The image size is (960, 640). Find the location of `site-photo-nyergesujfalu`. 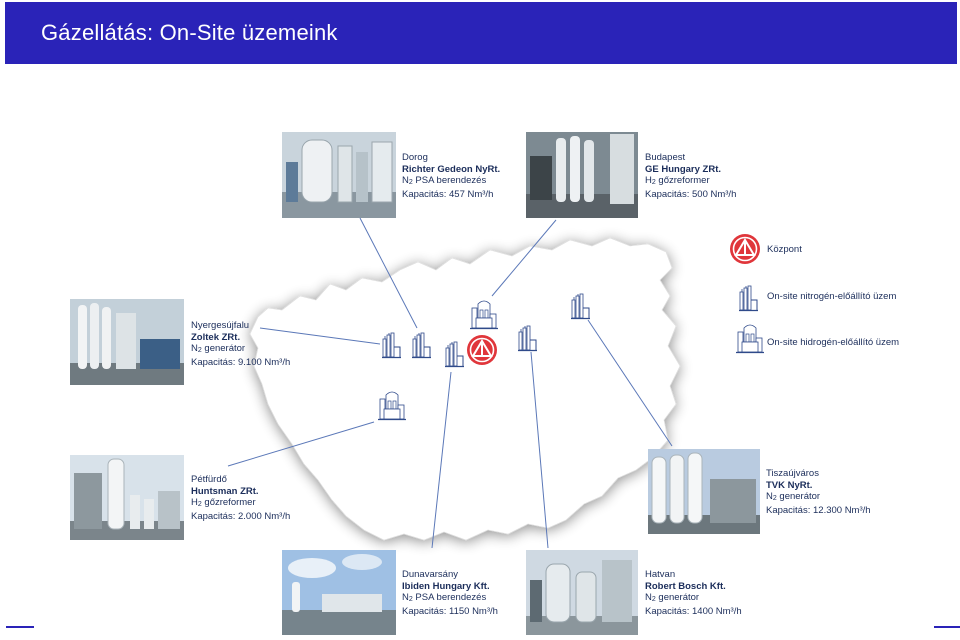

site-photo-nyergesujfalu is located at coordinates (127, 342).